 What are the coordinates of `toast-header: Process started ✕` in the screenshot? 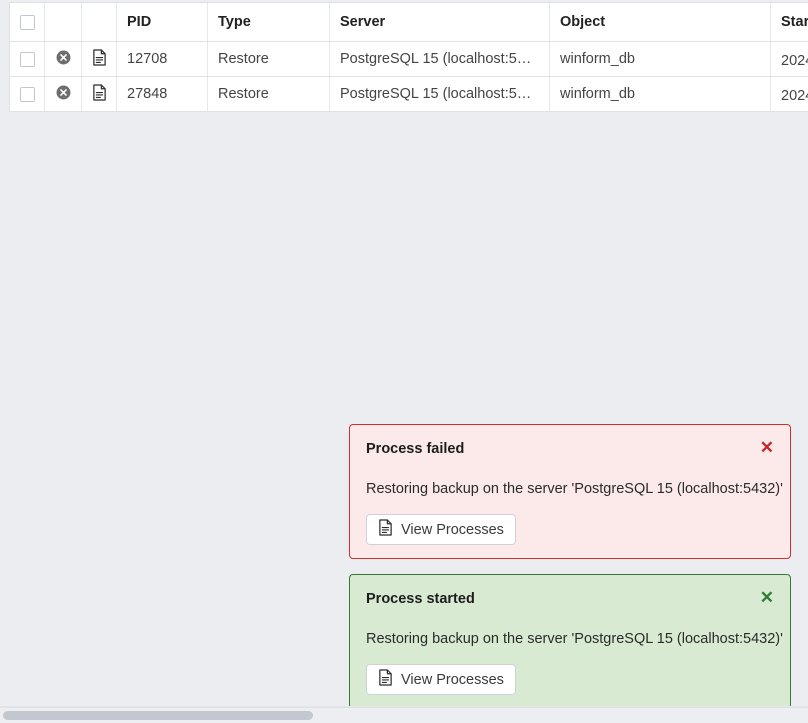 It's located at (570, 599).